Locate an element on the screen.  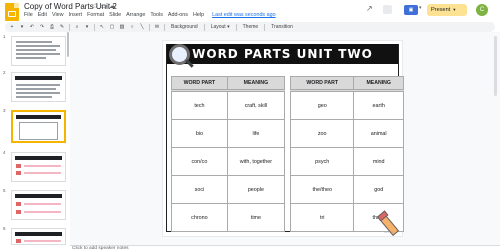
move-folder-icon: ▭ is located at coordinates (104, 6).